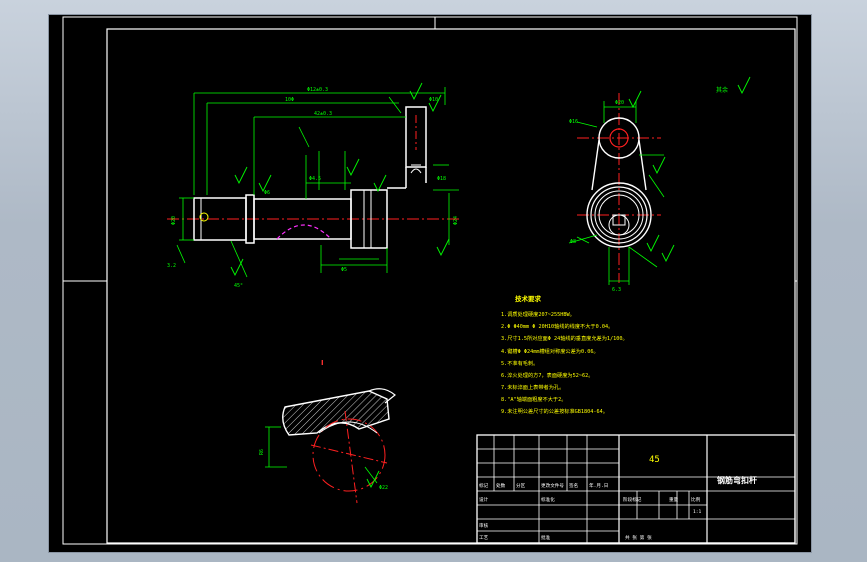 The height and width of the screenshot is (562, 867). Describe the element at coordinates (554, 411) in the screenshot. I see `svg-text: 9.未注明公差尺寸的公差按标准GB1804-64。` at that location.